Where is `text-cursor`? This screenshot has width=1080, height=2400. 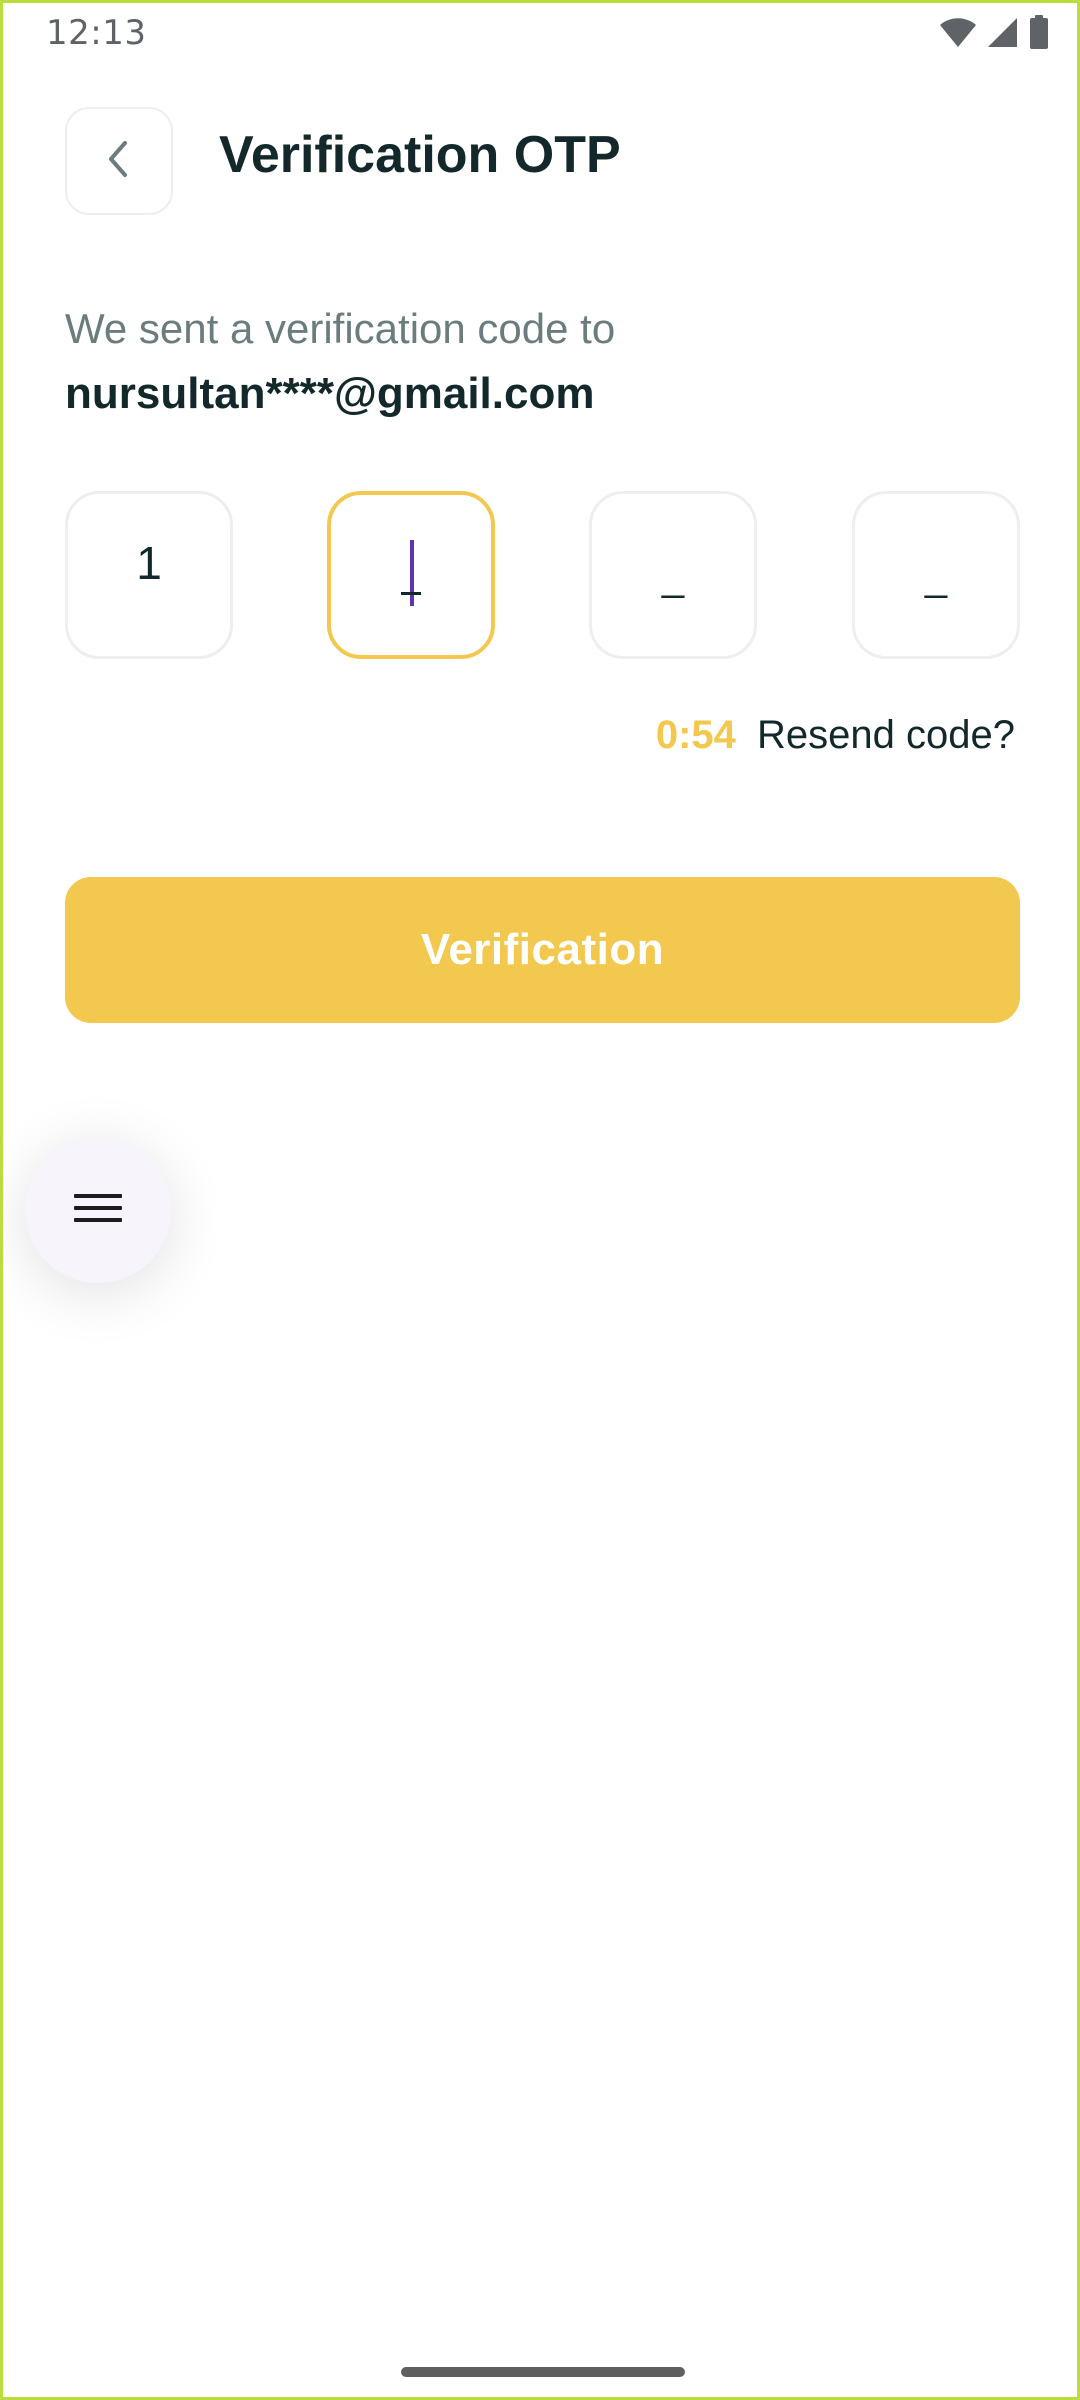 text-cursor is located at coordinates (411, 575).